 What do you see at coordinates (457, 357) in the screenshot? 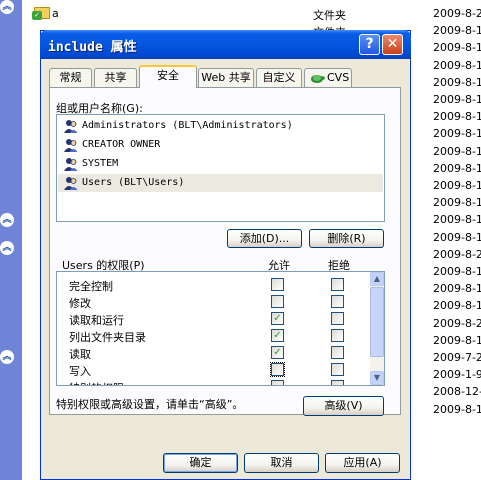
I see `file-date: 2009-7-2` at bounding box center [457, 357].